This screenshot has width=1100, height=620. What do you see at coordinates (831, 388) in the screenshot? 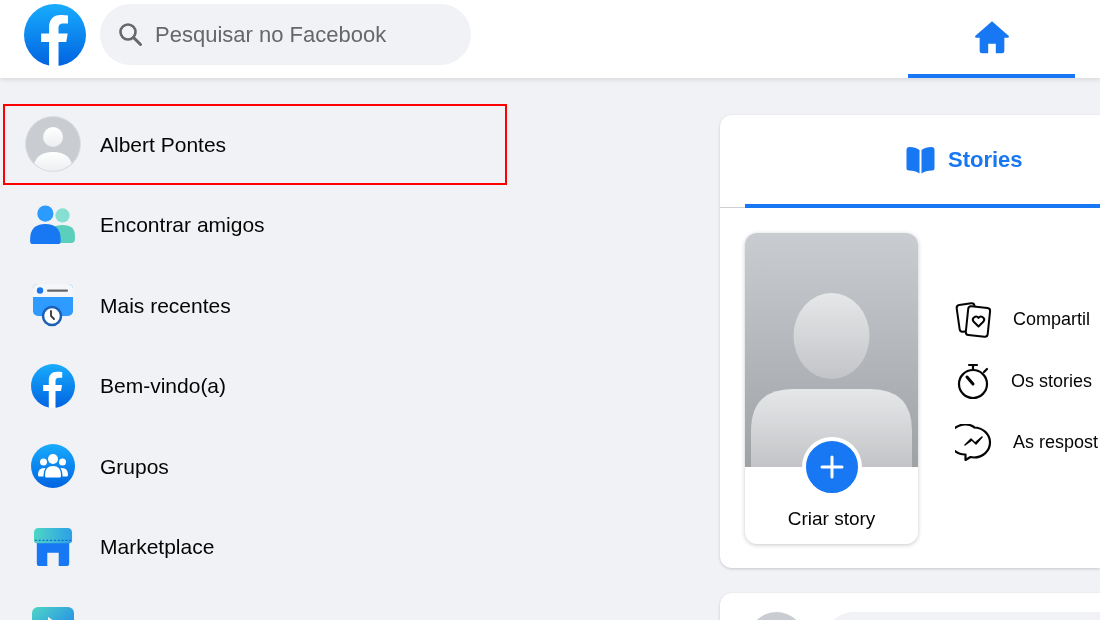
I see `create-story-card: Criar story` at bounding box center [831, 388].